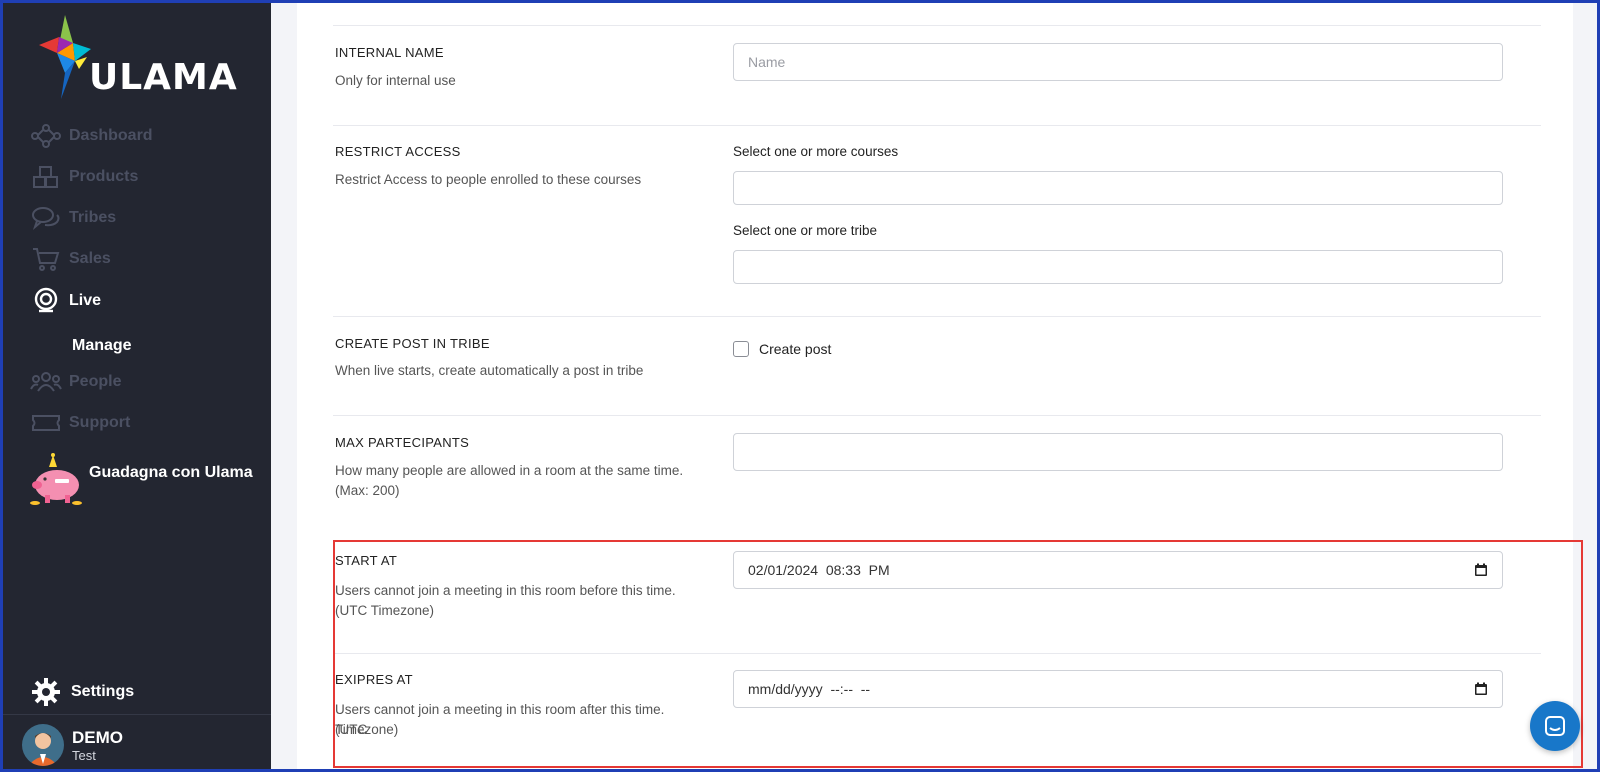 The width and height of the screenshot is (1600, 772). I want to click on piggy-bank-icon, so click(56, 479).